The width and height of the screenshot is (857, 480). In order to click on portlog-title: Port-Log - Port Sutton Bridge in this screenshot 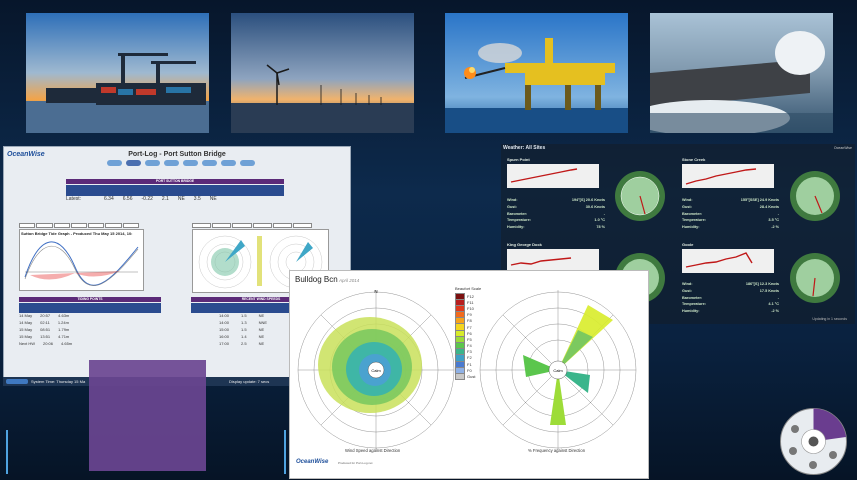, I will do `click(177, 154)`.